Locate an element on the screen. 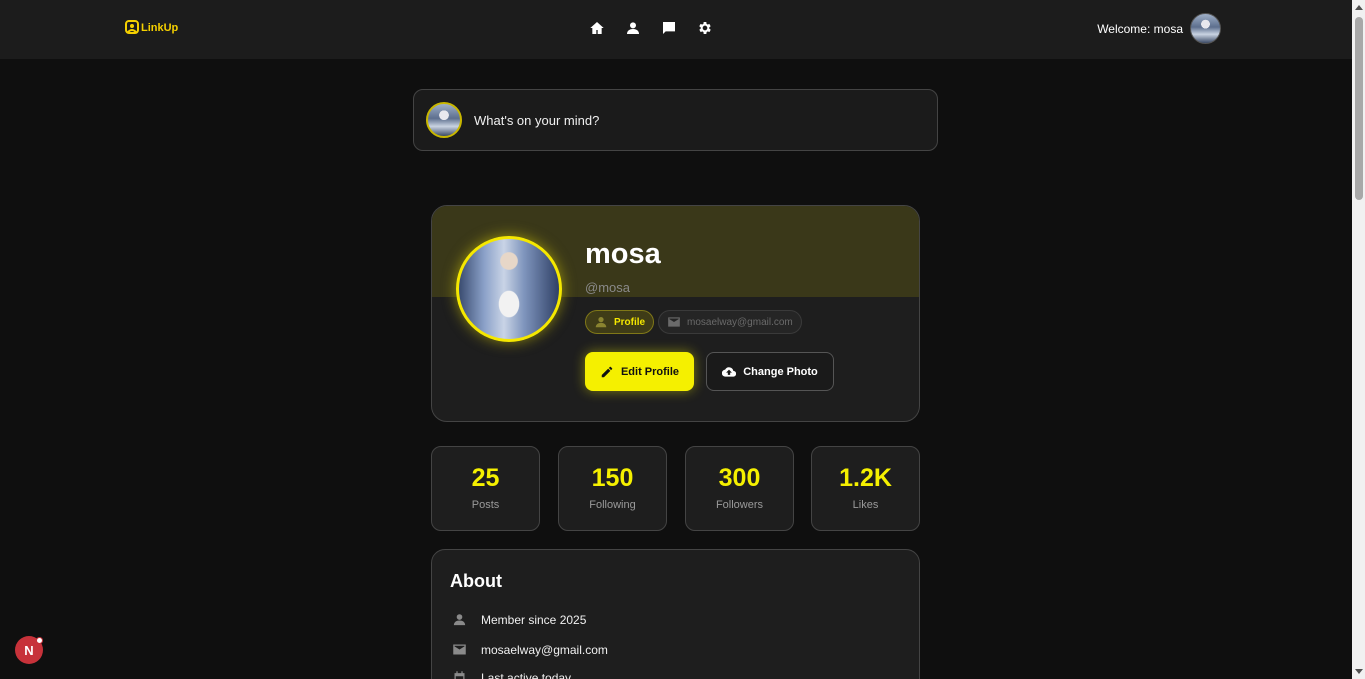 Image resolution: width=1365 pixels, height=679 pixels. profile-name: mosa is located at coordinates (623, 254).